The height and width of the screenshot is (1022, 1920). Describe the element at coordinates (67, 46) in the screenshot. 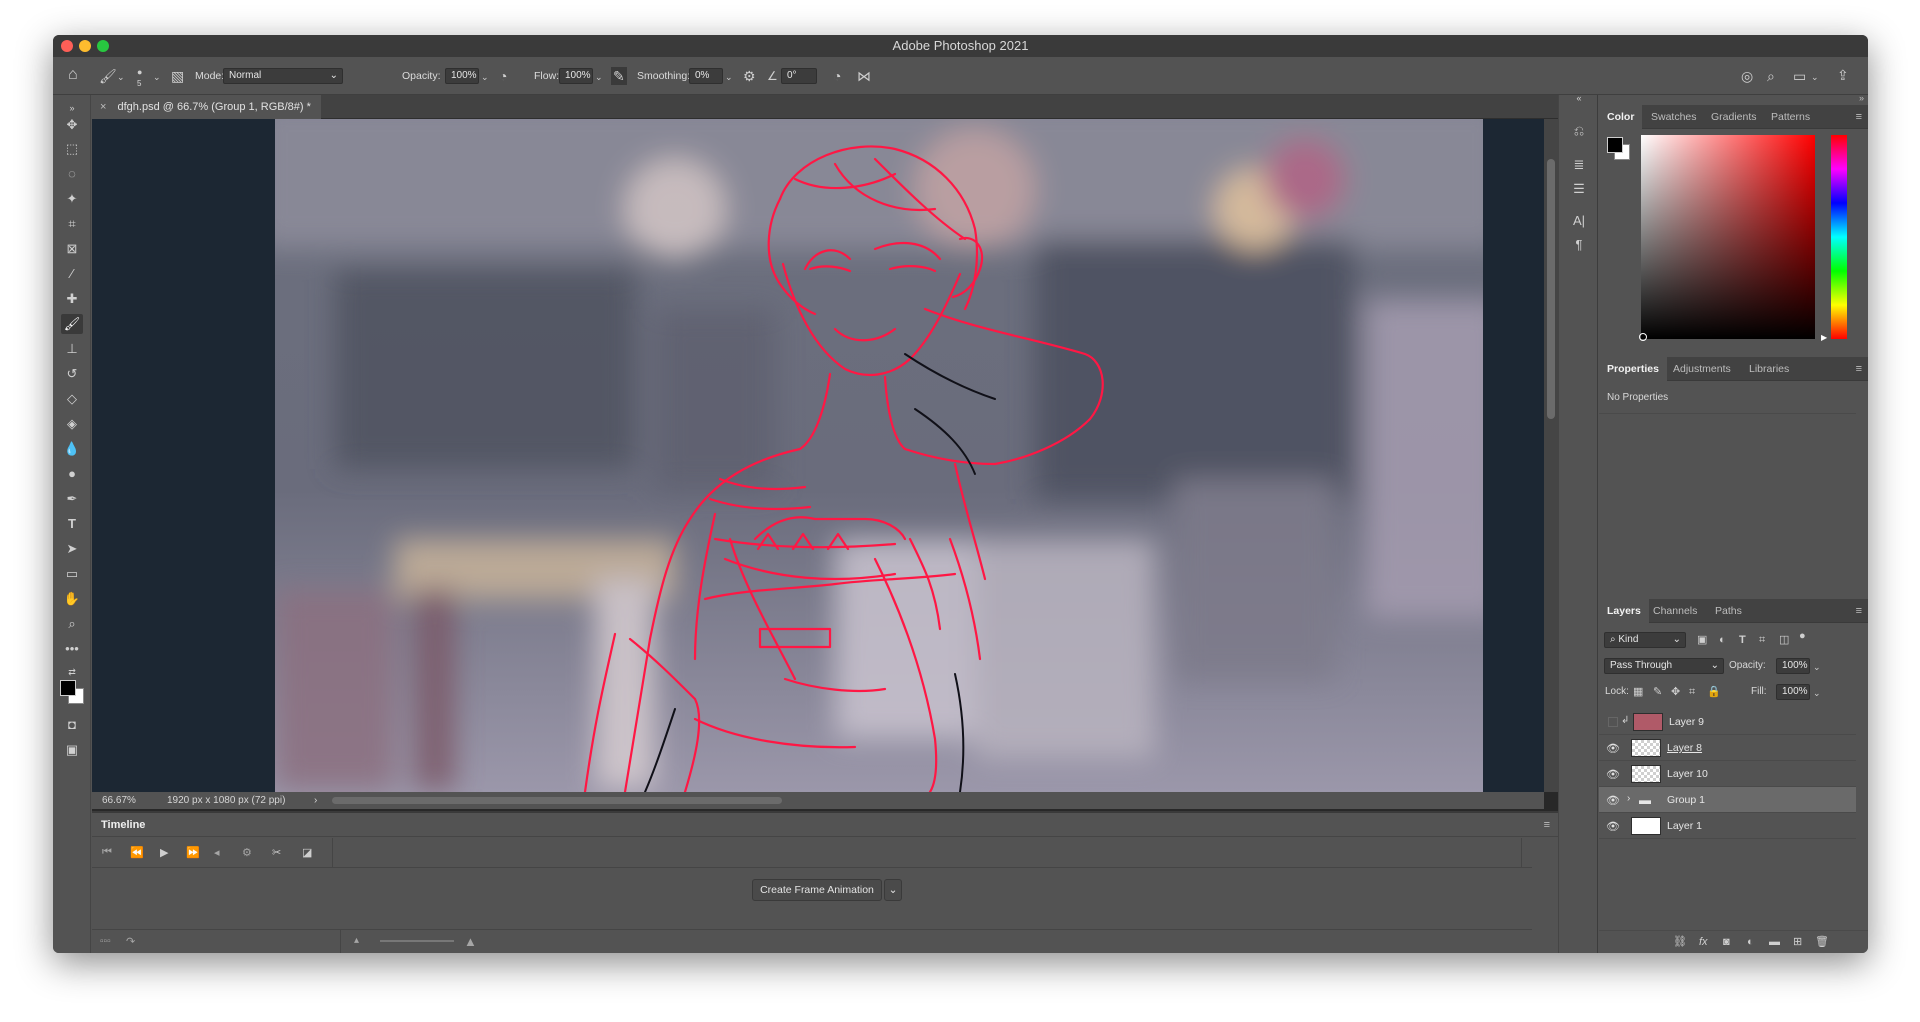

I see `close-window-button` at that location.